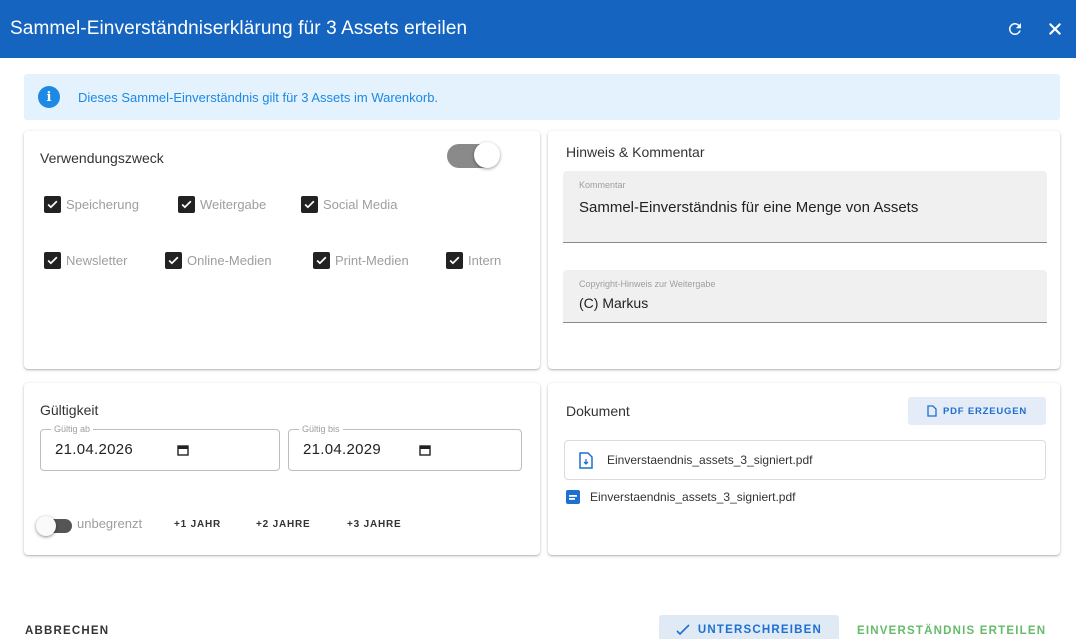 The width and height of the screenshot is (1076, 639). I want to click on plus-1-year-button: +1 JAHR, so click(197, 524).